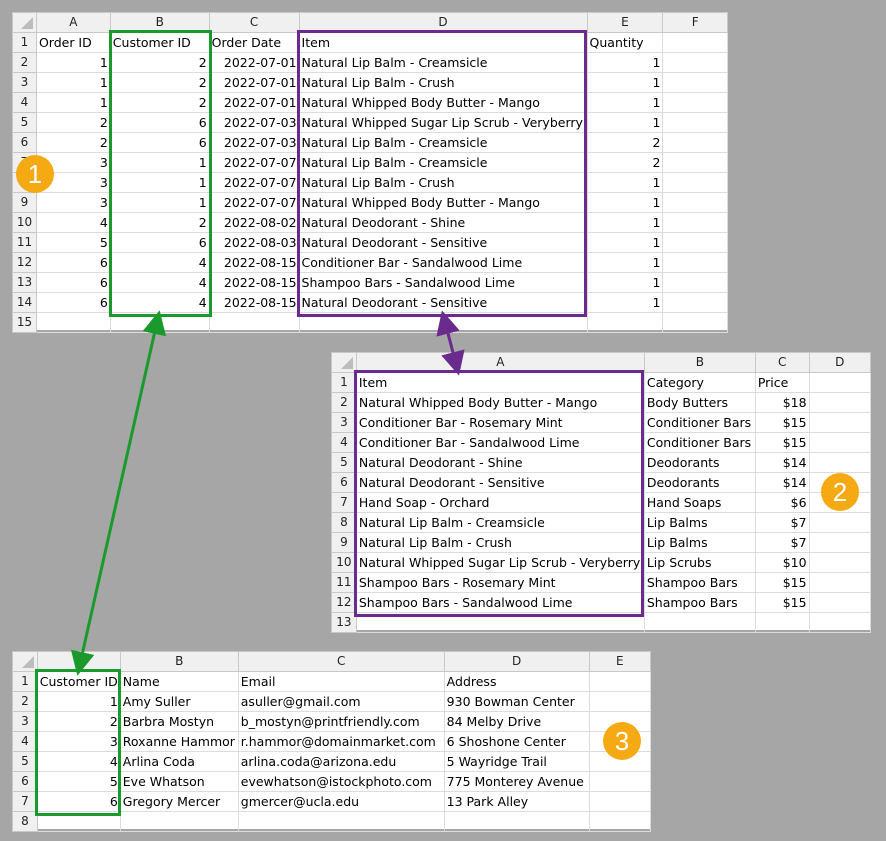 The image size is (886, 841). I want to click on badge-products: 2, so click(840, 492).